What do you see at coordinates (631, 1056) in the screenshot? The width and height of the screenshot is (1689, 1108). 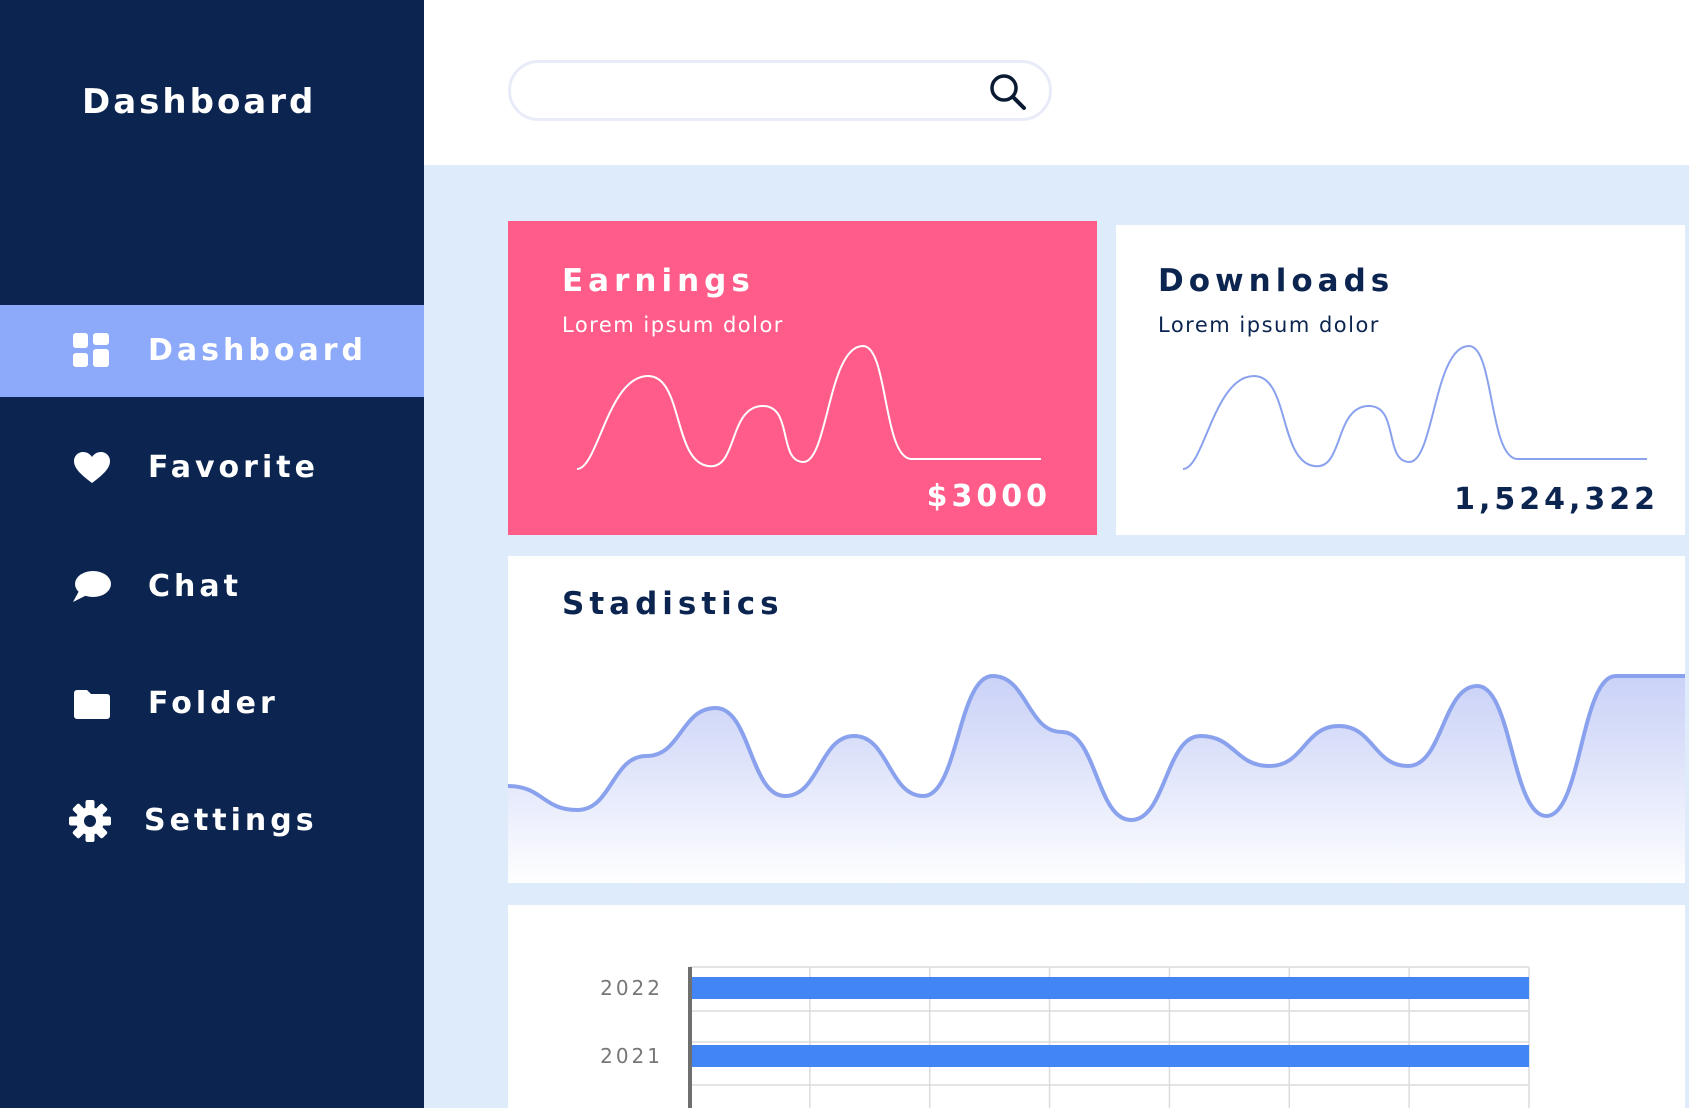 I see `tick-label: 2021` at bounding box center [631, 1056].